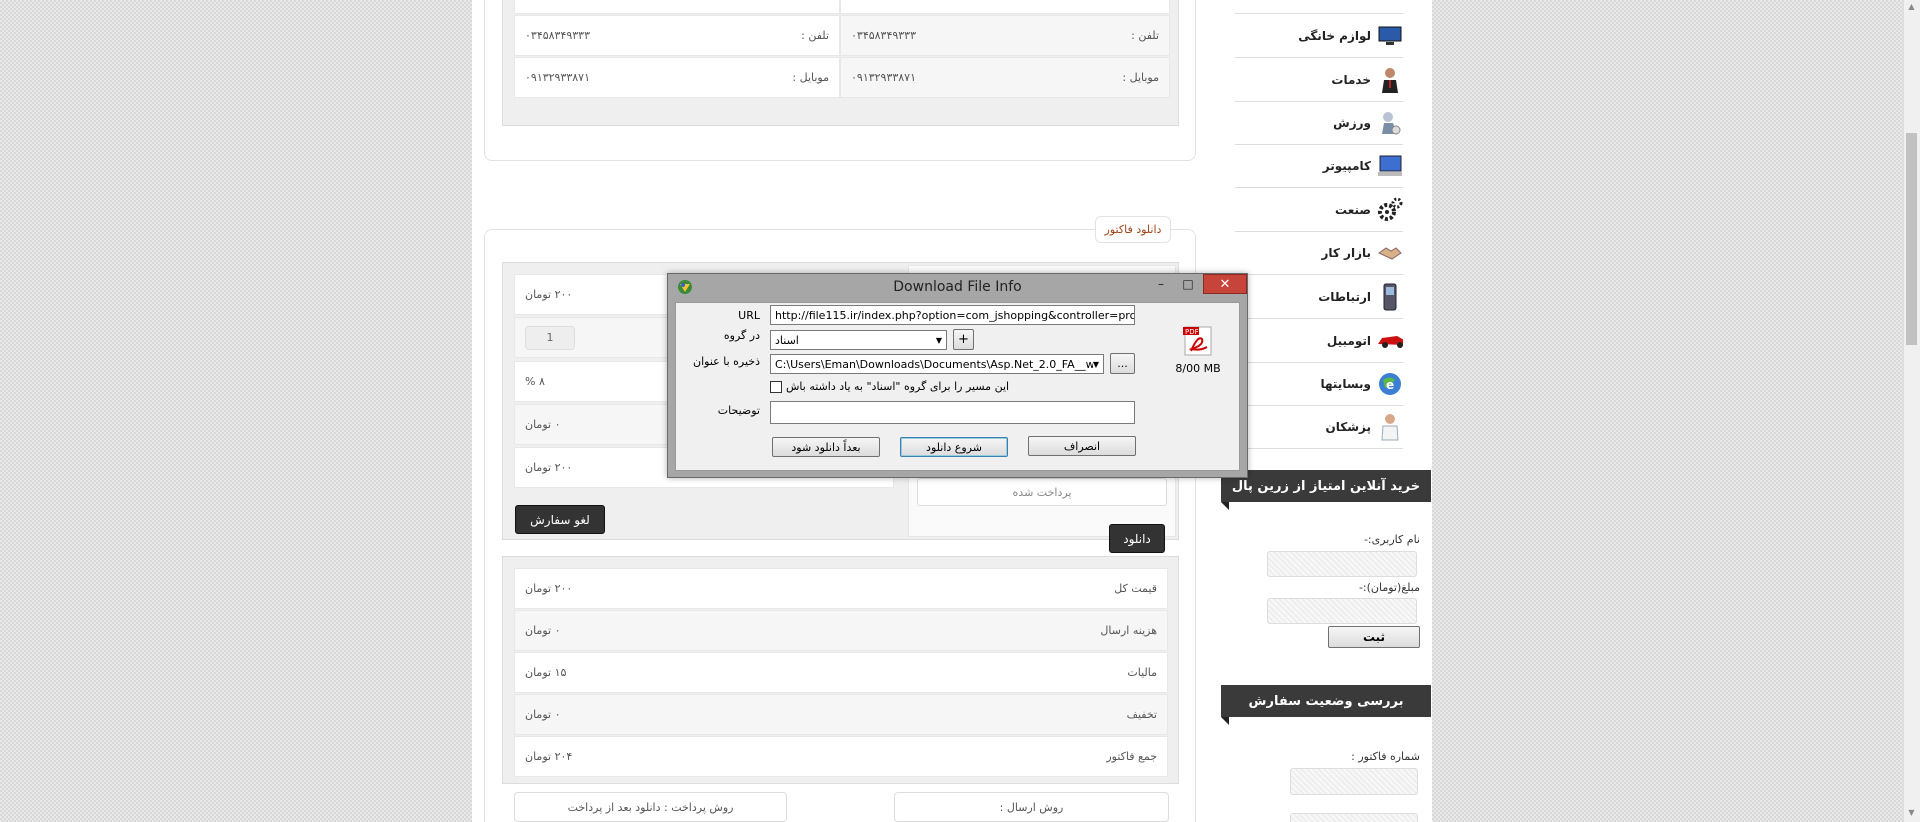  What do you see at coordinates (1319, 297) in the screenshot?
I see `category-communications: ارتباطات` at bounding box center [1319, 297].